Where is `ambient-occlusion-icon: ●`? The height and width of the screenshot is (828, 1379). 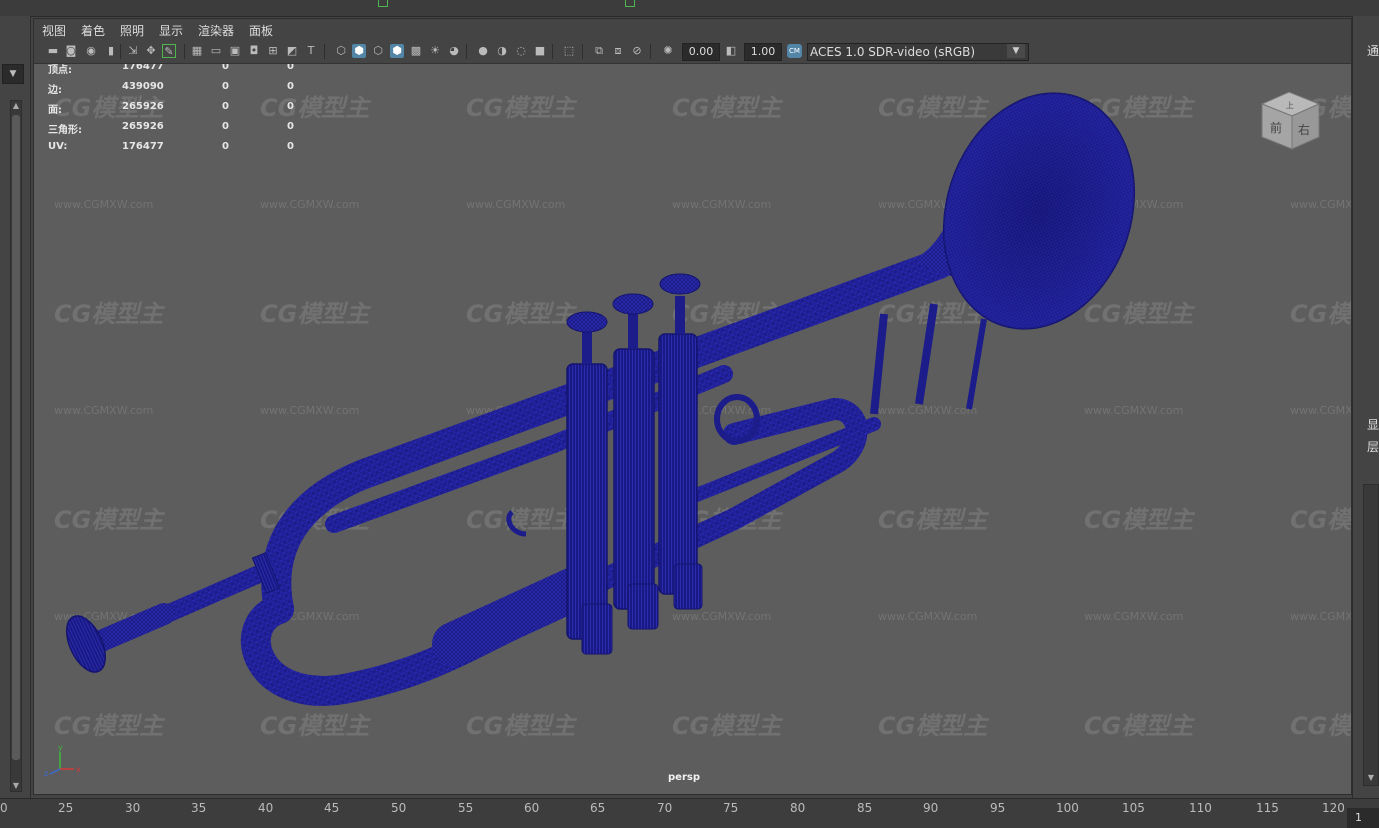 ambient-occlusion-icon: ● is located at coordinates (483, 51).